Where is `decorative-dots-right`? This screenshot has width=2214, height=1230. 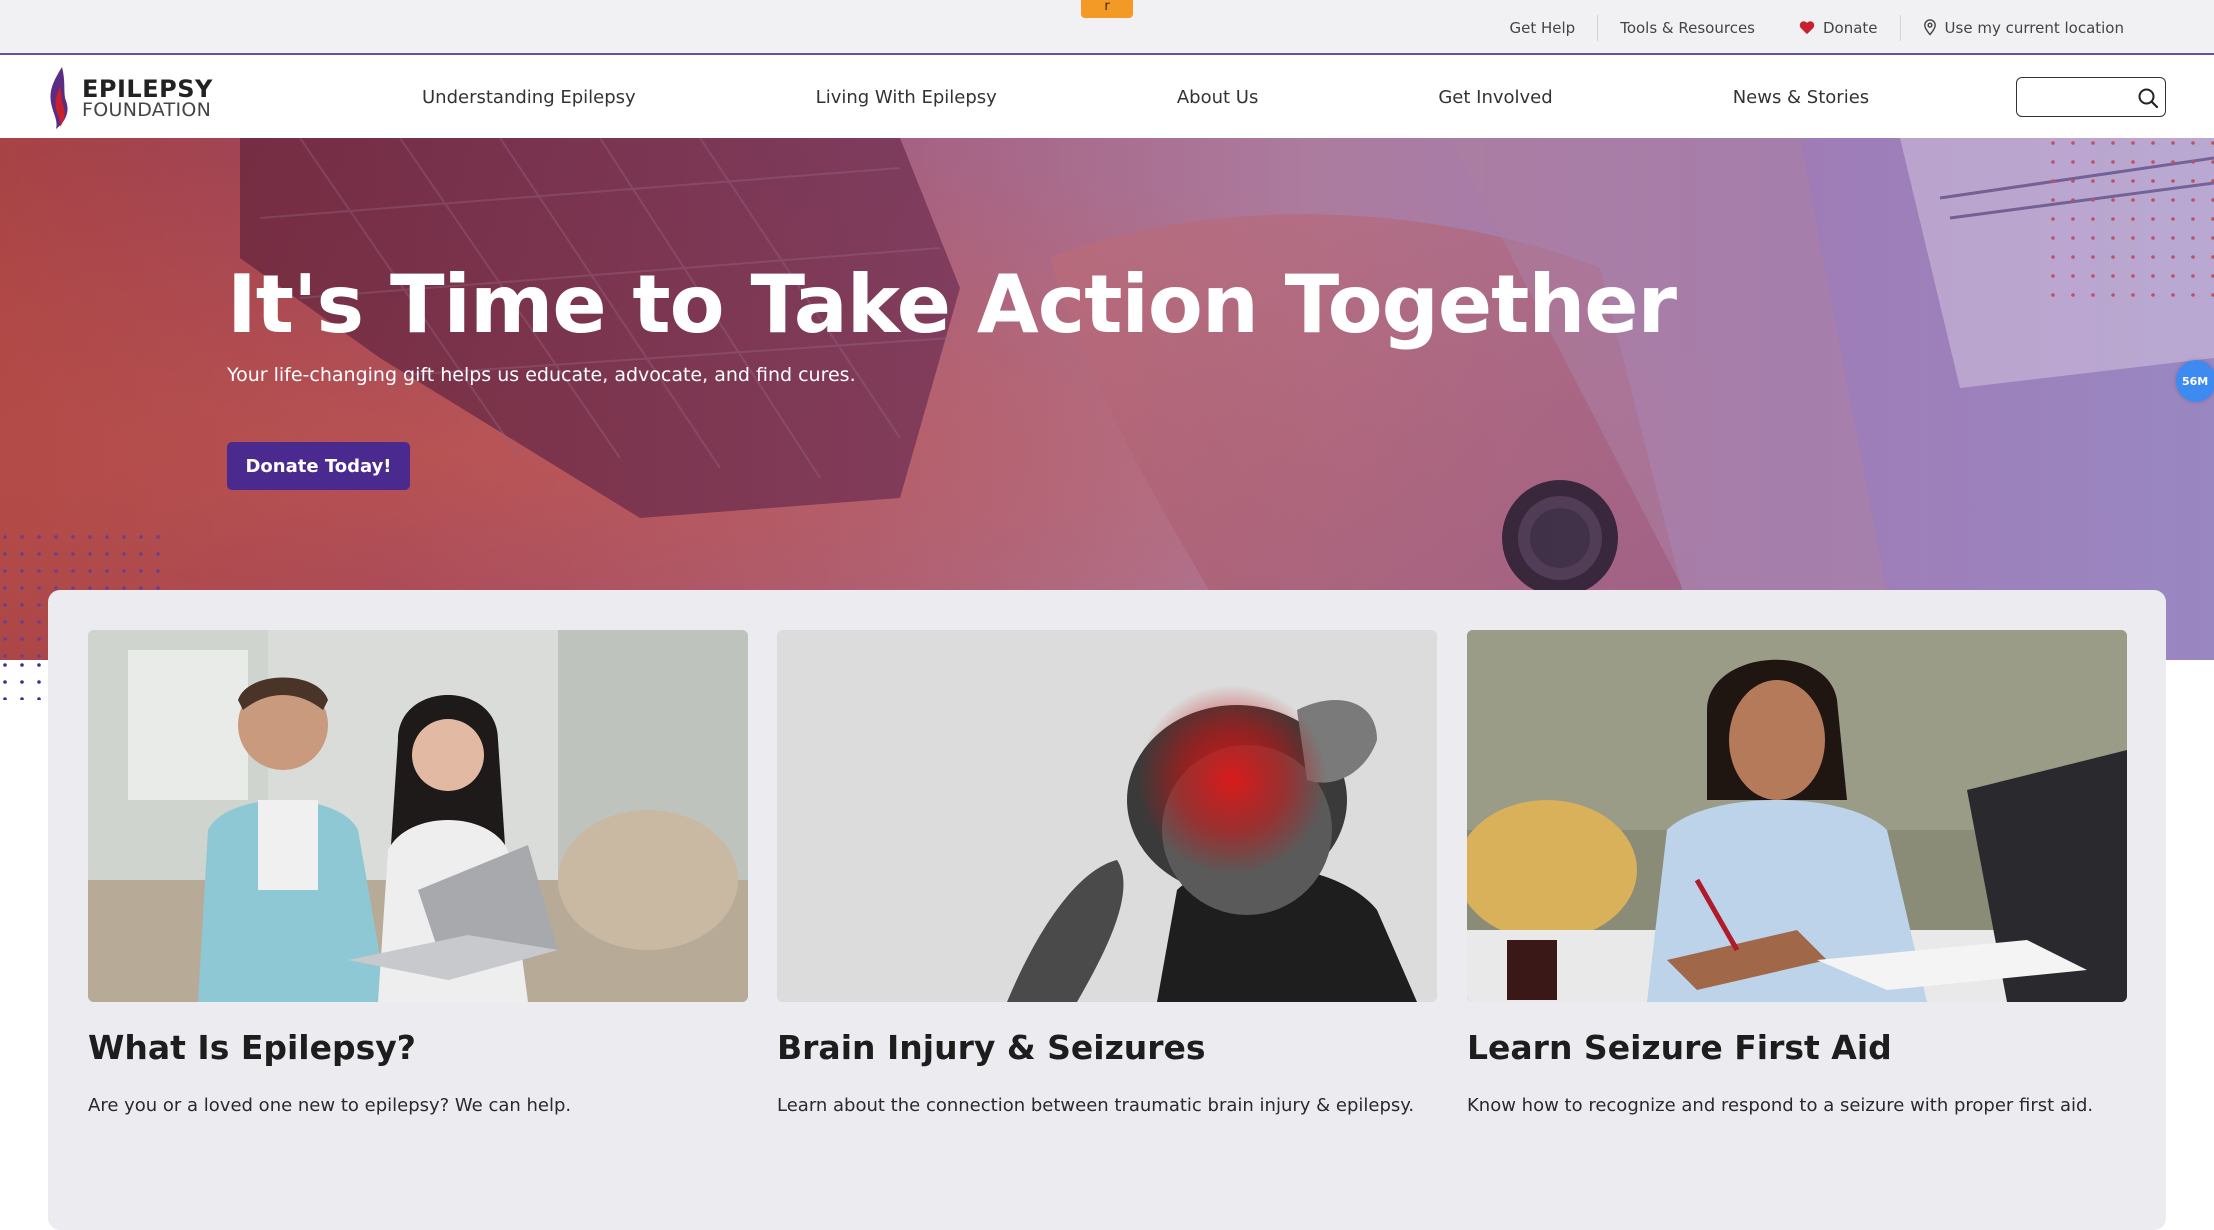
decorative-dots-right is located at coordinates (2131, 220).